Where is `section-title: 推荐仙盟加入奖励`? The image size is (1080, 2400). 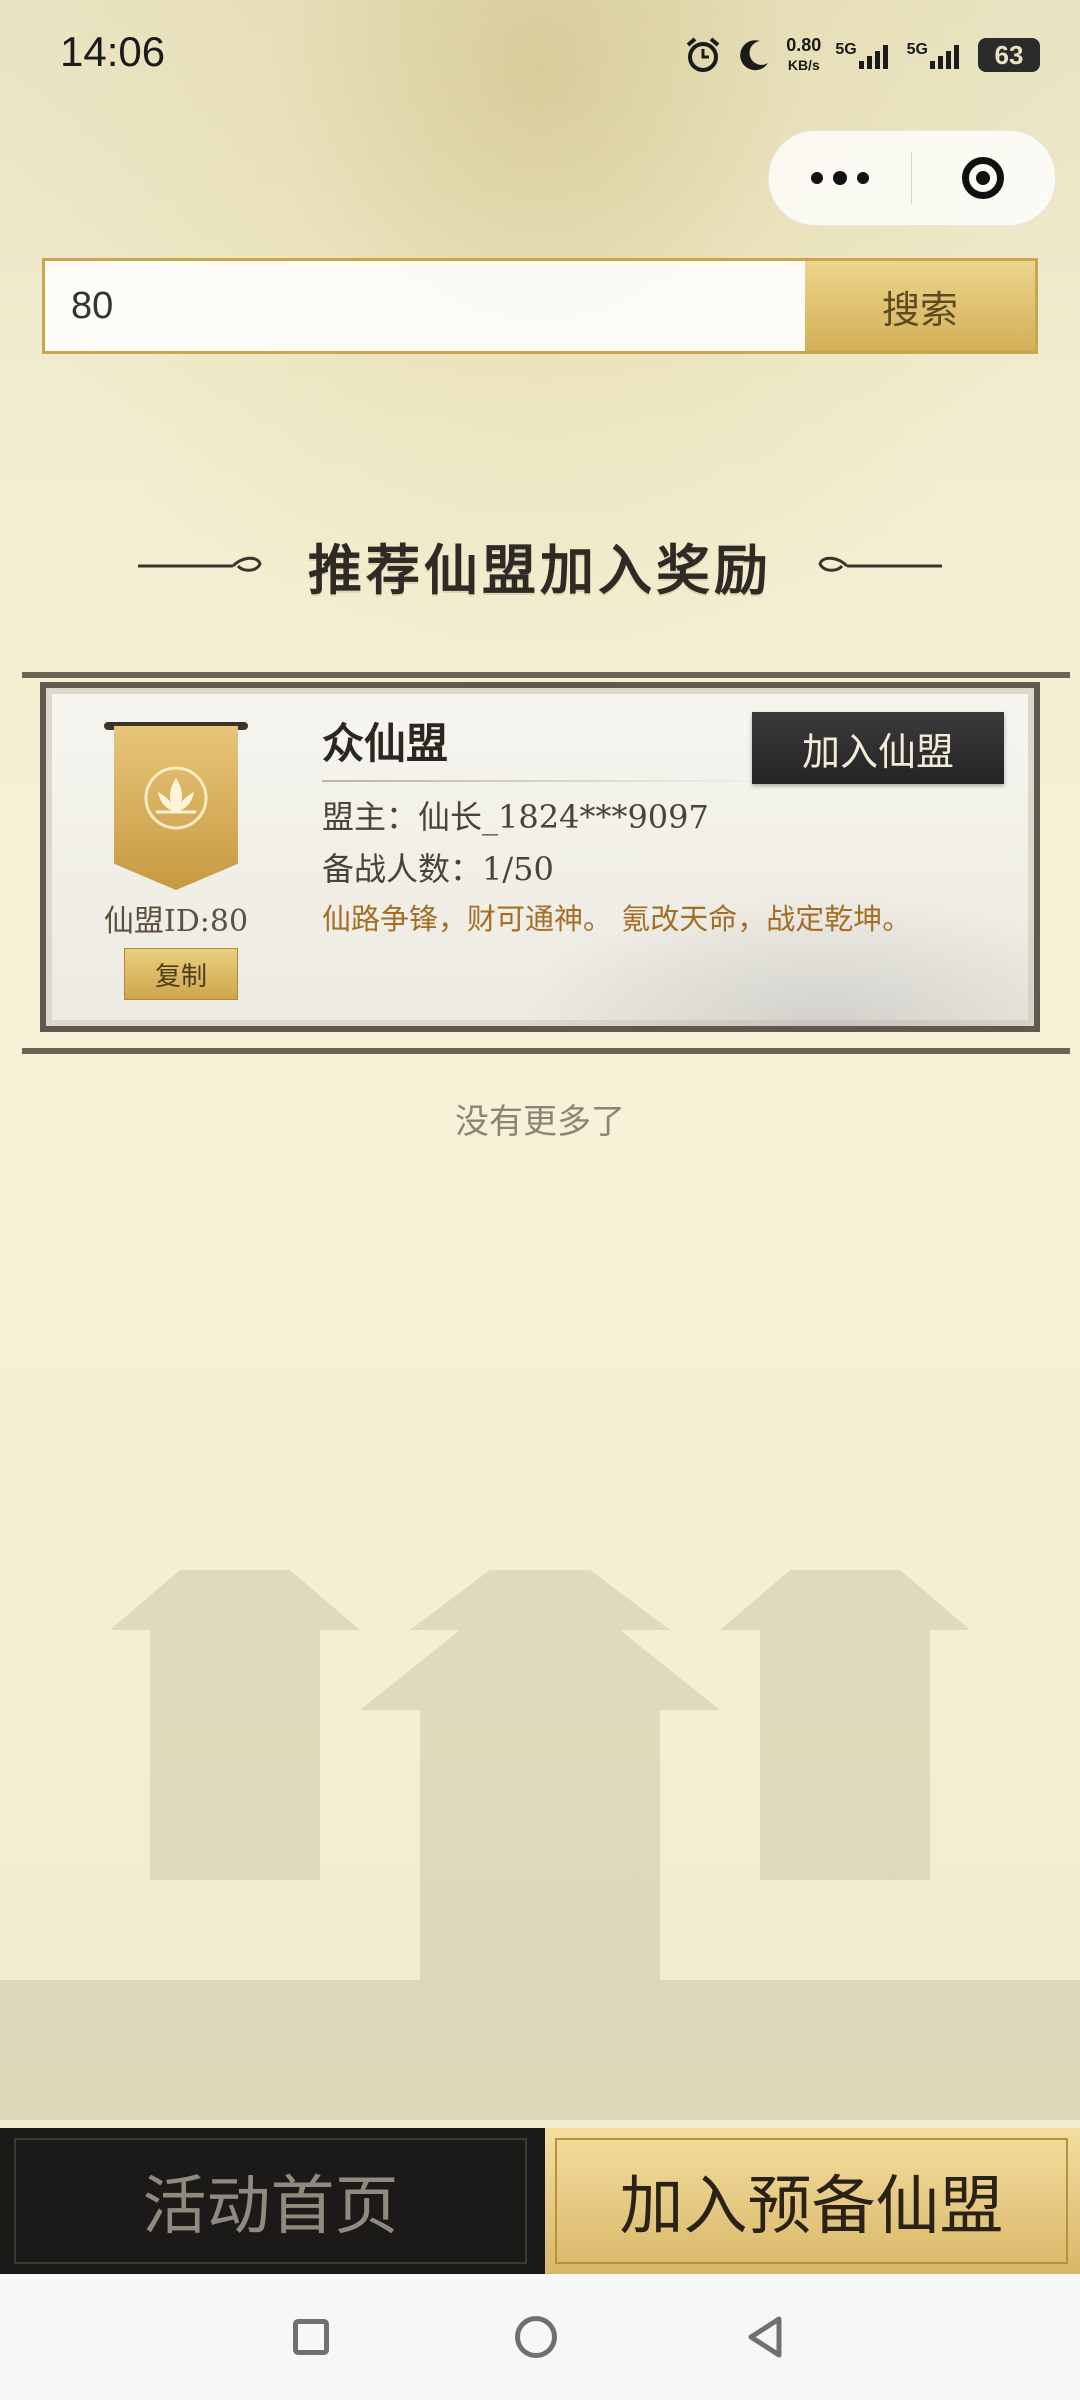 section-title: 推荐仙盟加入奖励 is located at coordinates (540, 569).